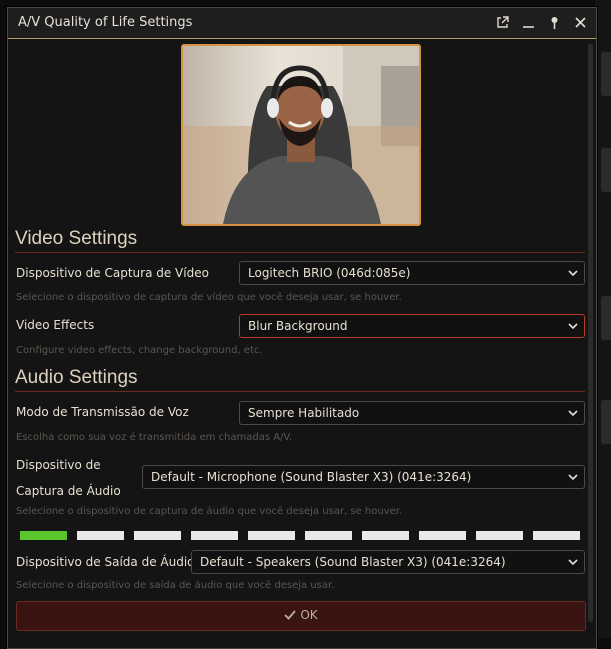 The height and width of the screenshot is (649, 611). Describe the element at coordinates (528, 22) in the screenshot. I see `minimize-icon` at that location.